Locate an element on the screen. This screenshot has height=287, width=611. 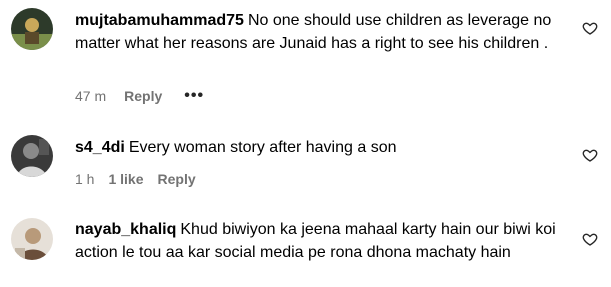
comment-meta: 47 m Reply ••• is located at coordinates (139, 96).